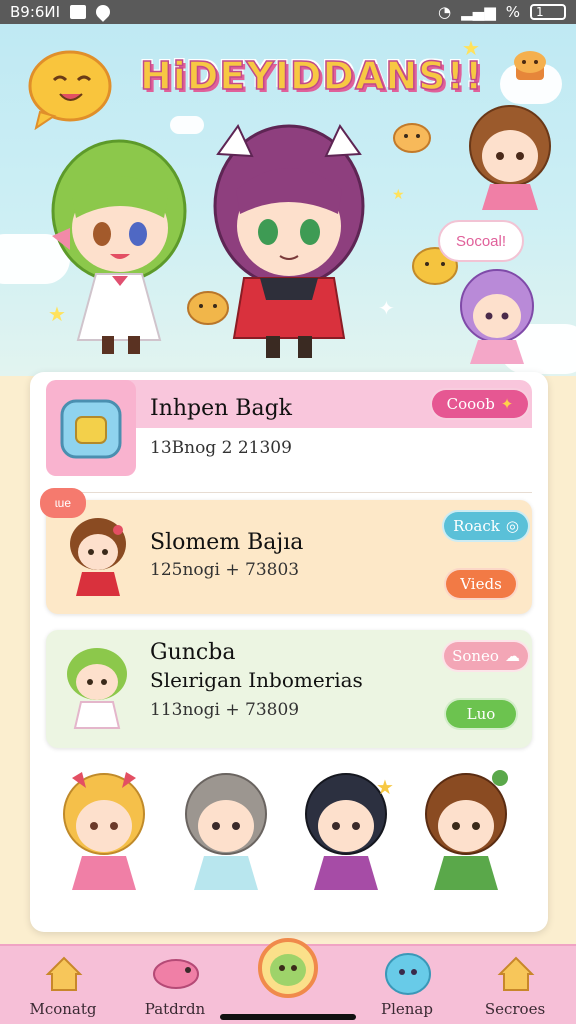 Image resolution: width=576 pixels, height=1024 pixels. What do you see at coordinates (221, 408) in the screenshot?
I see `item-title: Inhpen Bagk` at bounding box center [221, 408].